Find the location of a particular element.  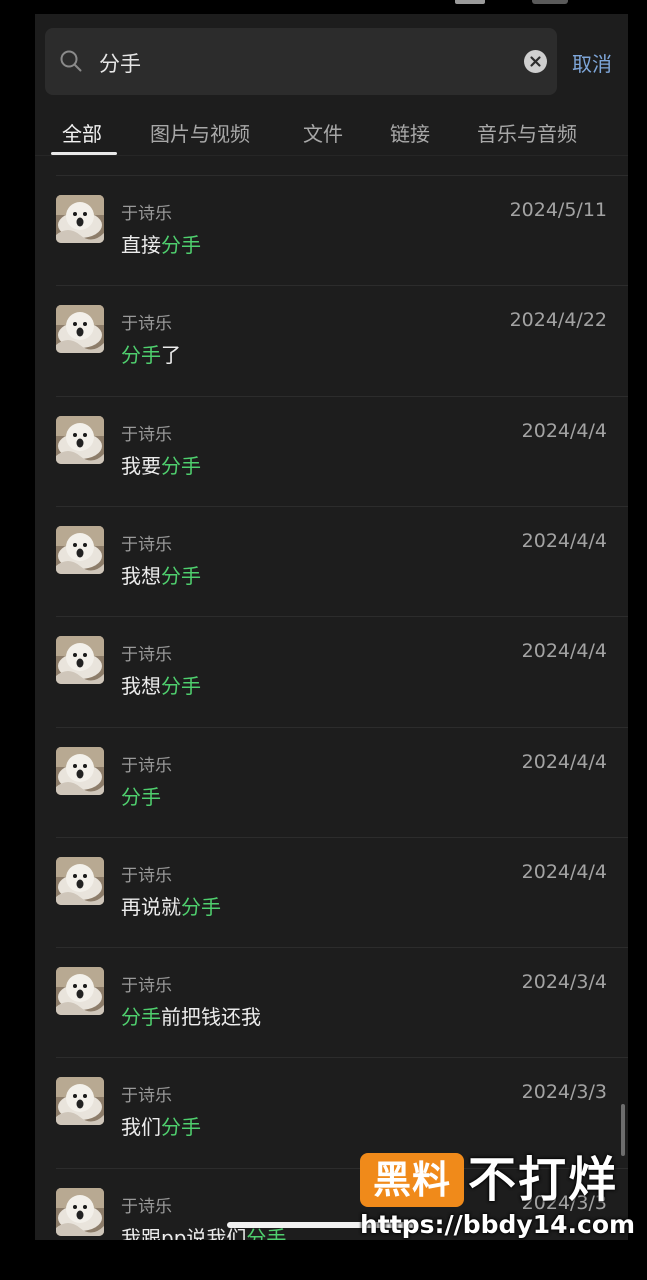

message-text: 直接分手 is located at coordinates (161, 243).